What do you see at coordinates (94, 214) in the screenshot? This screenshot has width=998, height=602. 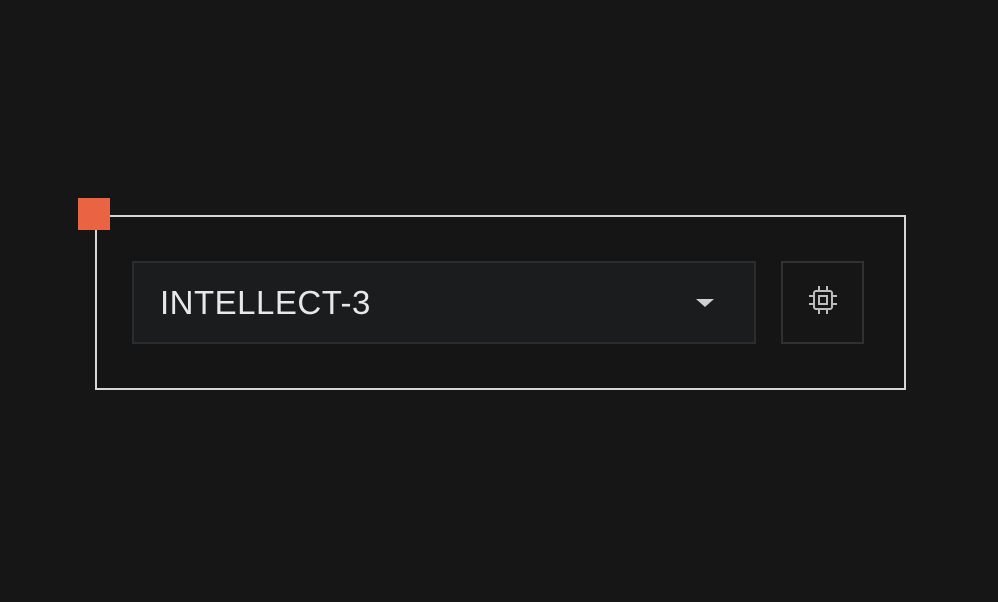 I see `selection-corner-handle` at bounding box center [94, 214].